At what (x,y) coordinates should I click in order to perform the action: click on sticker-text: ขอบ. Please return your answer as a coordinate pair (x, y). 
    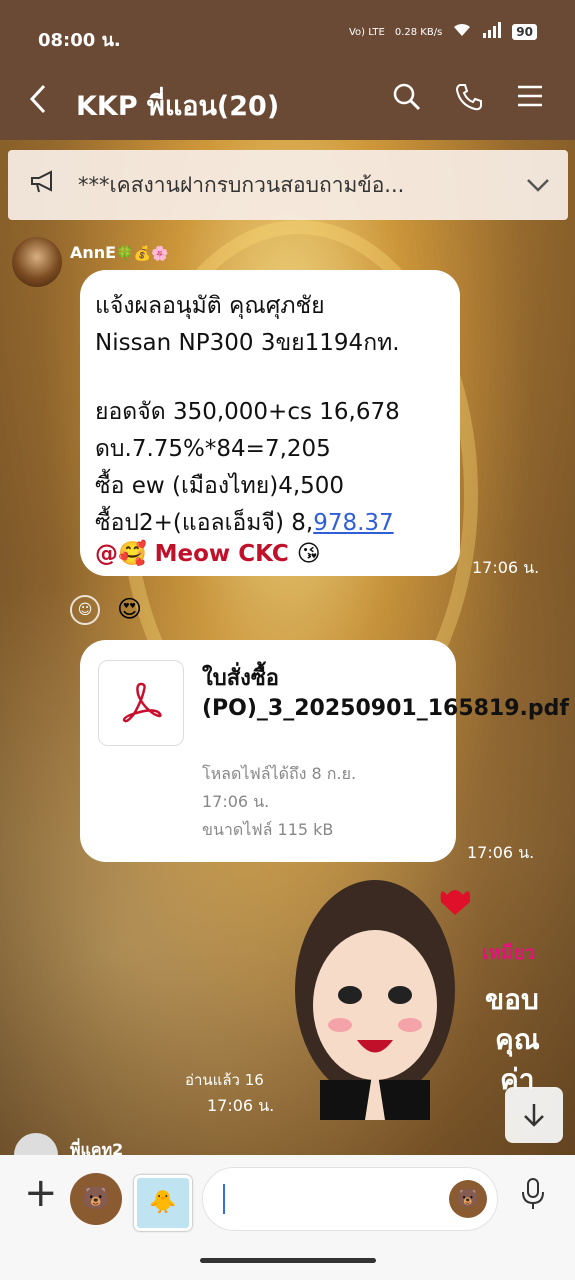
    Looking at the image, I should click on (512, 999).